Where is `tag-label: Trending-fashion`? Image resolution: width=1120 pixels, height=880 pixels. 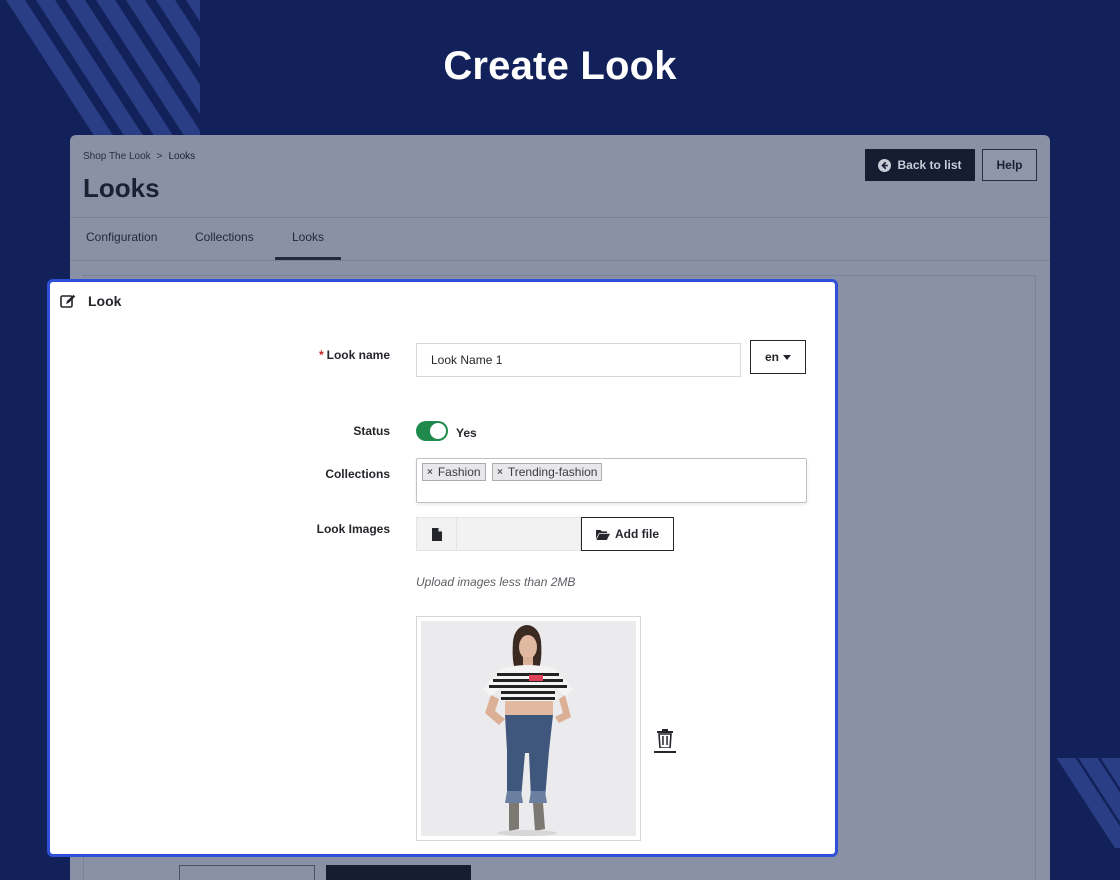
tag-label: Trending-fashion is located at coordinates (552, 472).